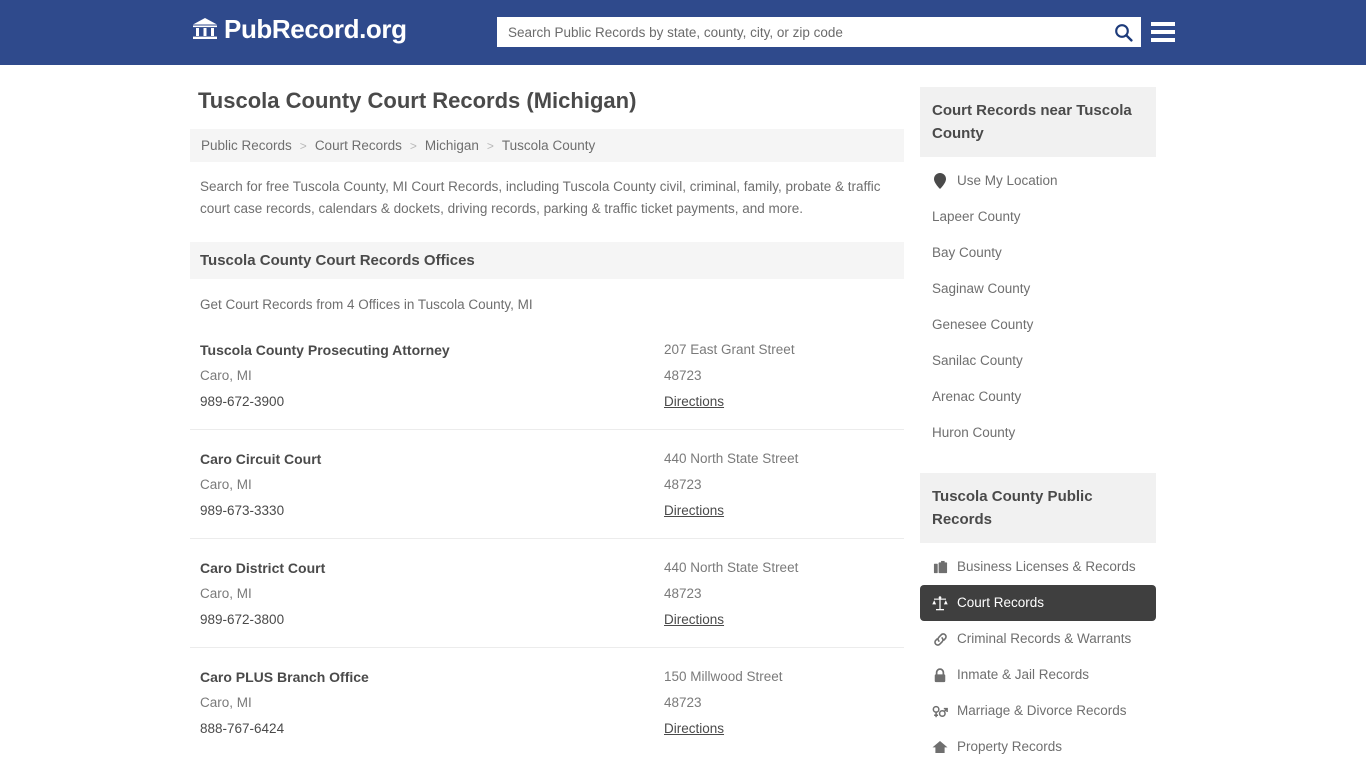 This screenshot has width=1366, height=768. I want to click on office-right-column: 440 North State Street 48723 Directions, so click(779, 594).